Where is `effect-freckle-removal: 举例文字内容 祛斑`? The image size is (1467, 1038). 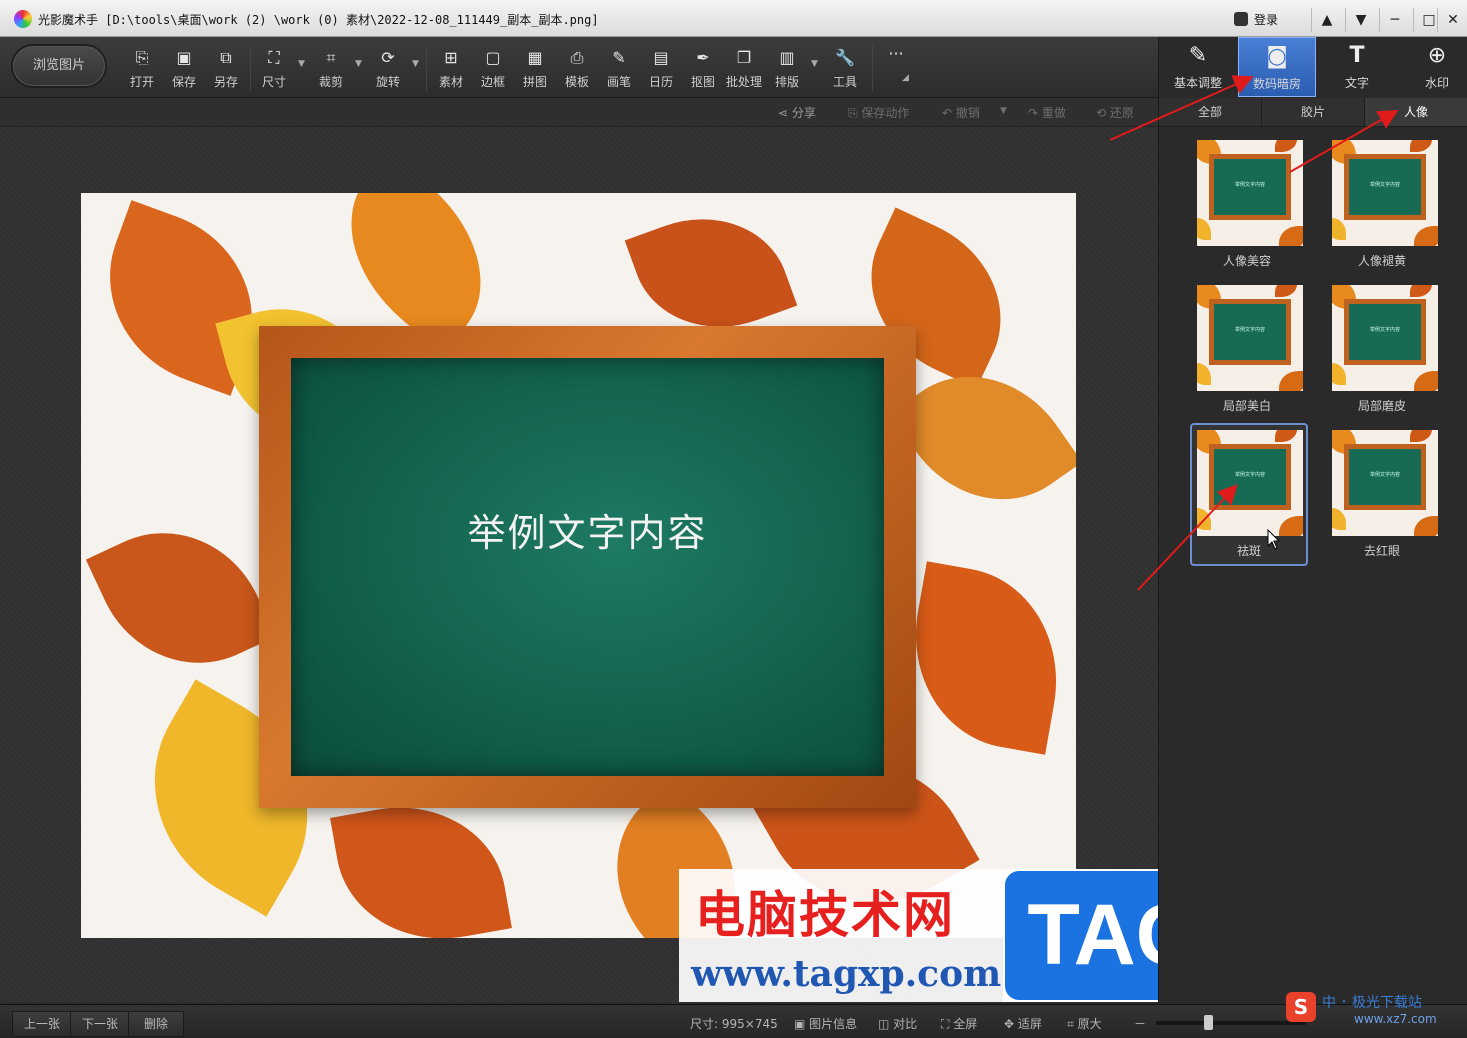
effect-freckle-removal: 举例文字内容 祛斑 is located at coordinates (1249, 494).